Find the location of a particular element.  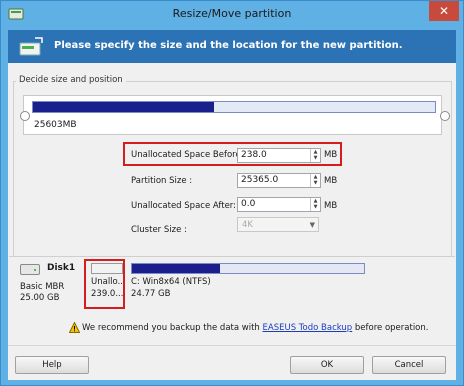

disk-type: Basic MBR is located at coordinates (42, 287).